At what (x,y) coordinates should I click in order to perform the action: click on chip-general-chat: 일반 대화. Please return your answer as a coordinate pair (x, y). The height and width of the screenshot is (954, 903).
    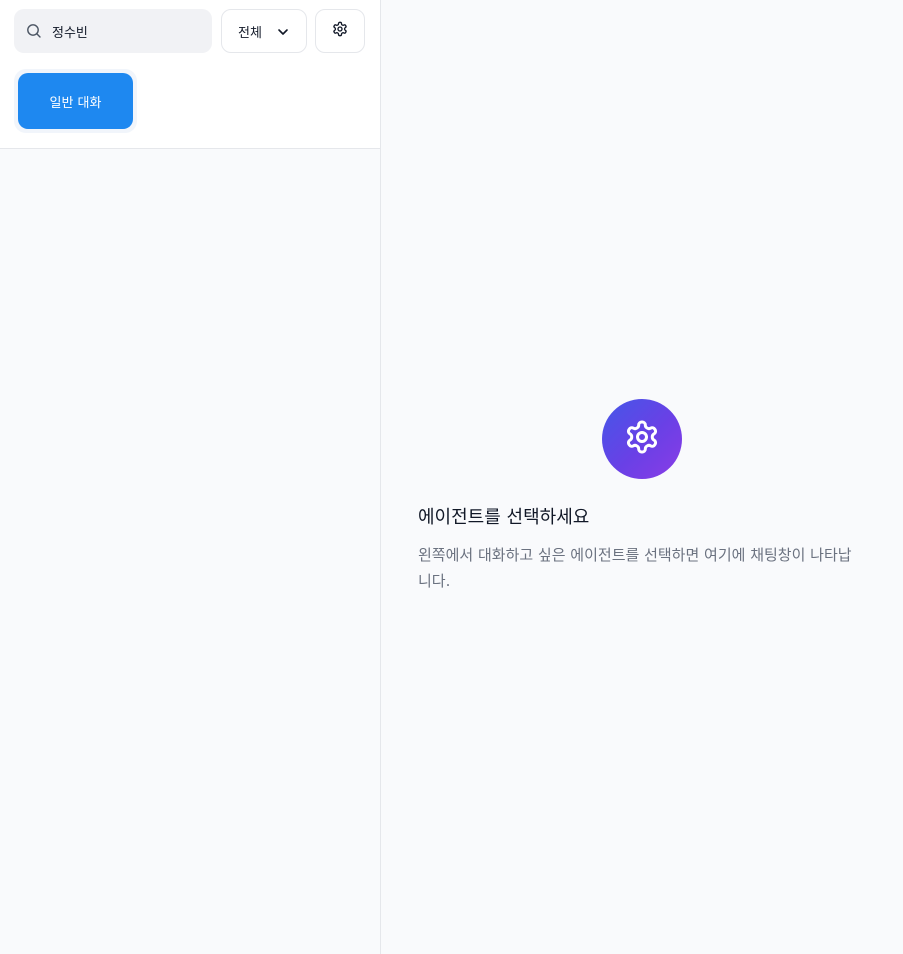
    Looking at the image, I should click on (75, 101).